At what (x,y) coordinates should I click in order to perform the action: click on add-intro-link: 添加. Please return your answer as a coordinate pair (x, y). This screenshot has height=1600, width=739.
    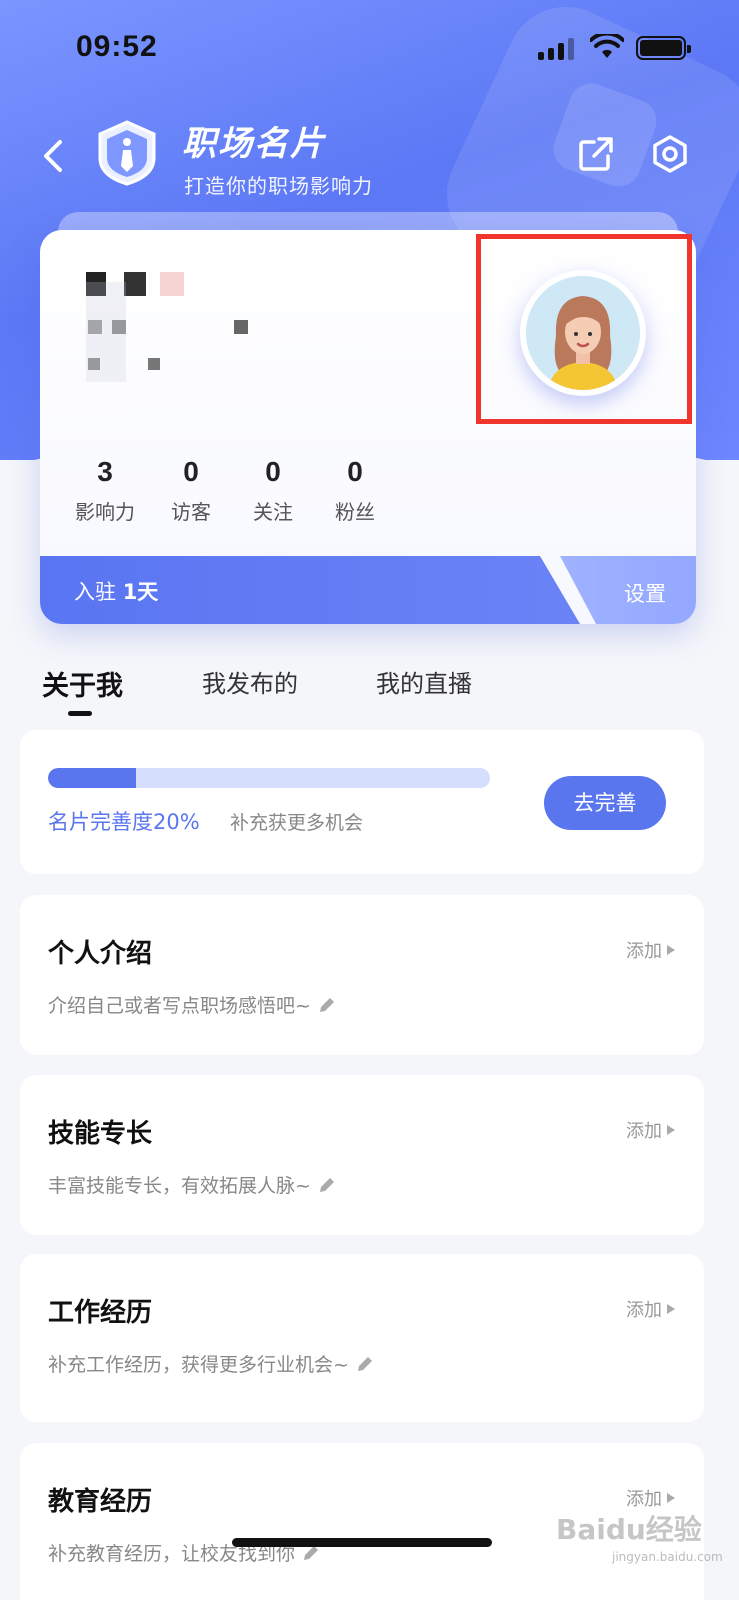
    Looking at the image, I should click on (651, 950).